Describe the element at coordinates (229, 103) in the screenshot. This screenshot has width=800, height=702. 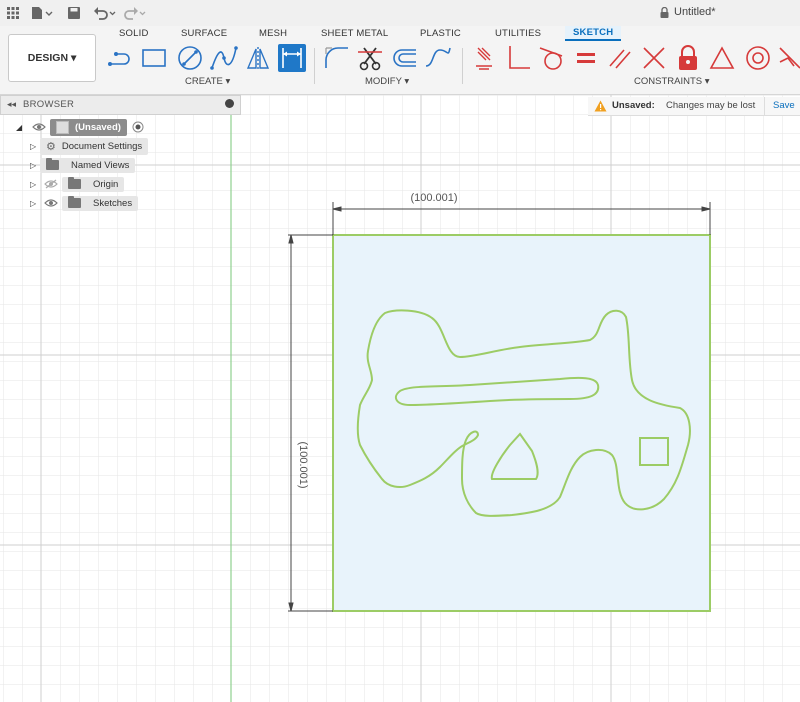
I see `panel-menu-icon` at that location.